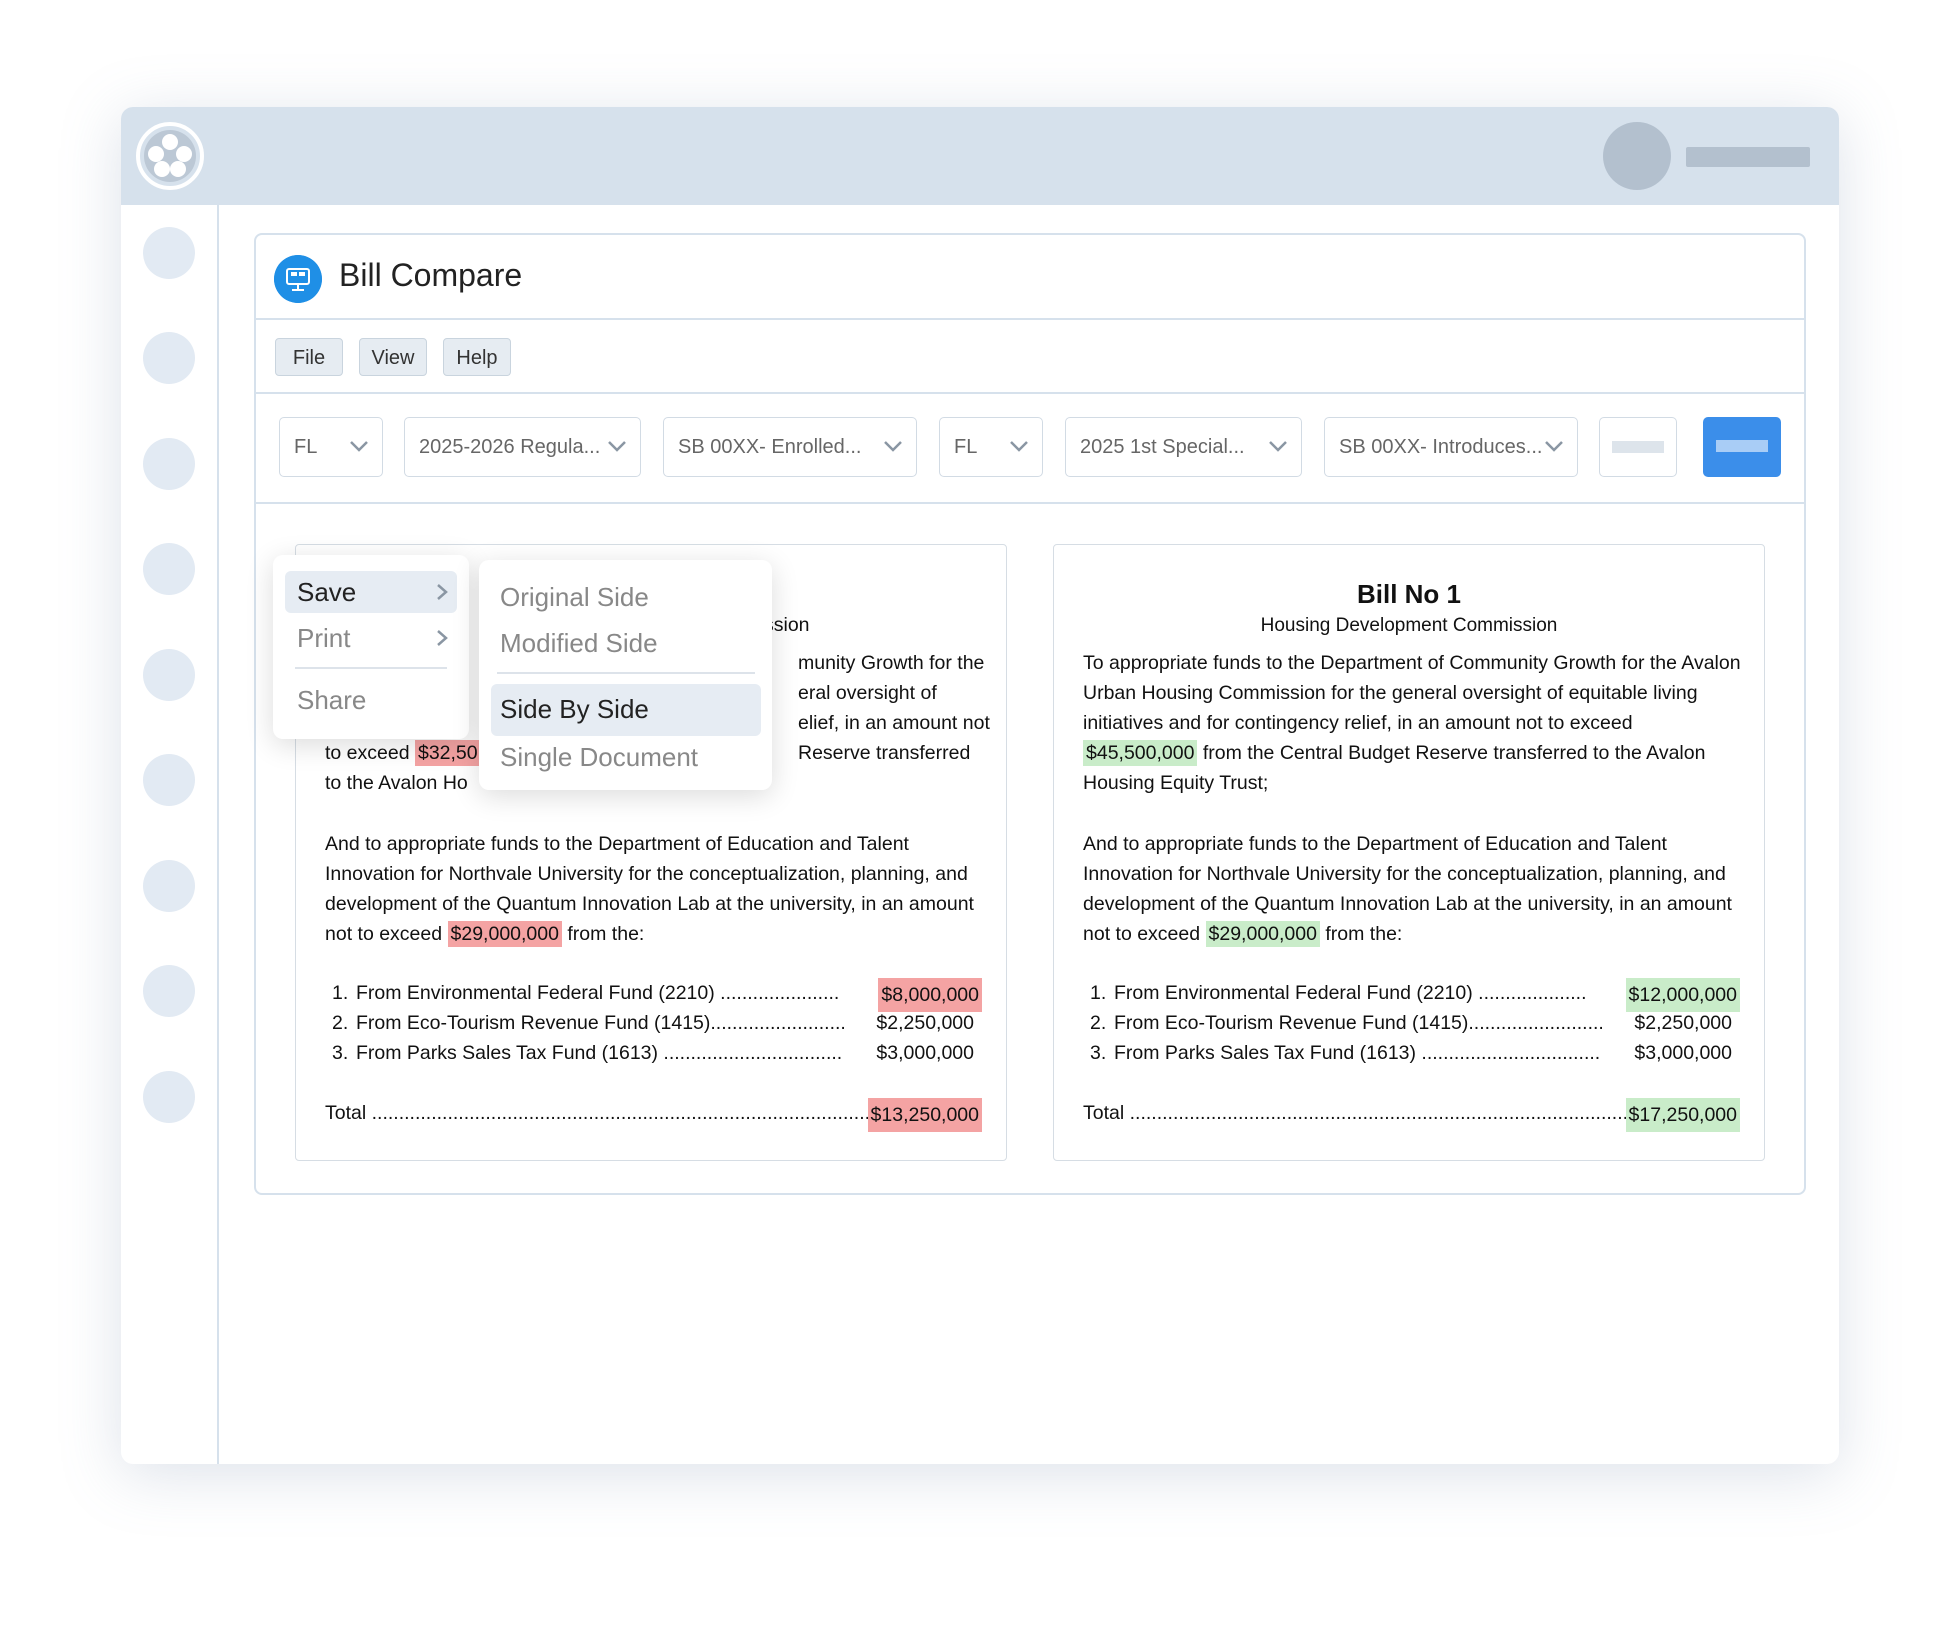 The image size is (1950, 1650). What do you see at coordinates (326, 592) in the screenshot?
I see `menu-item-save: Save` at bounding box center [326, 592].